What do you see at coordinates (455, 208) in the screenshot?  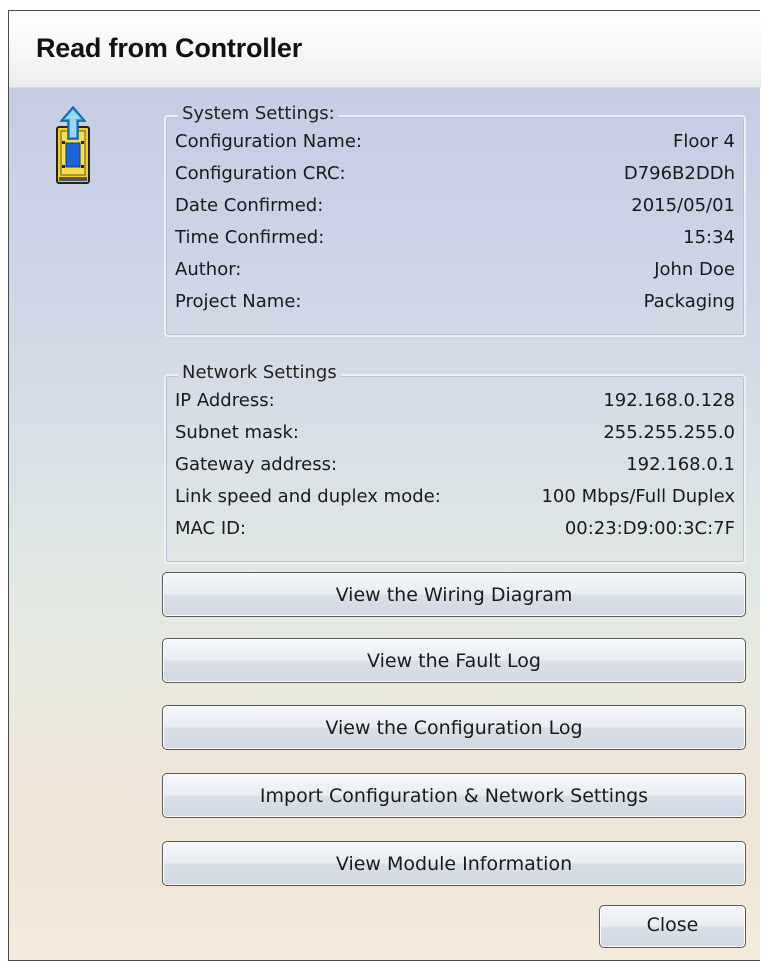 I see `date-confirmed-row: Date Confirmed: 2015/05/01` at bounding box center [455, 208].